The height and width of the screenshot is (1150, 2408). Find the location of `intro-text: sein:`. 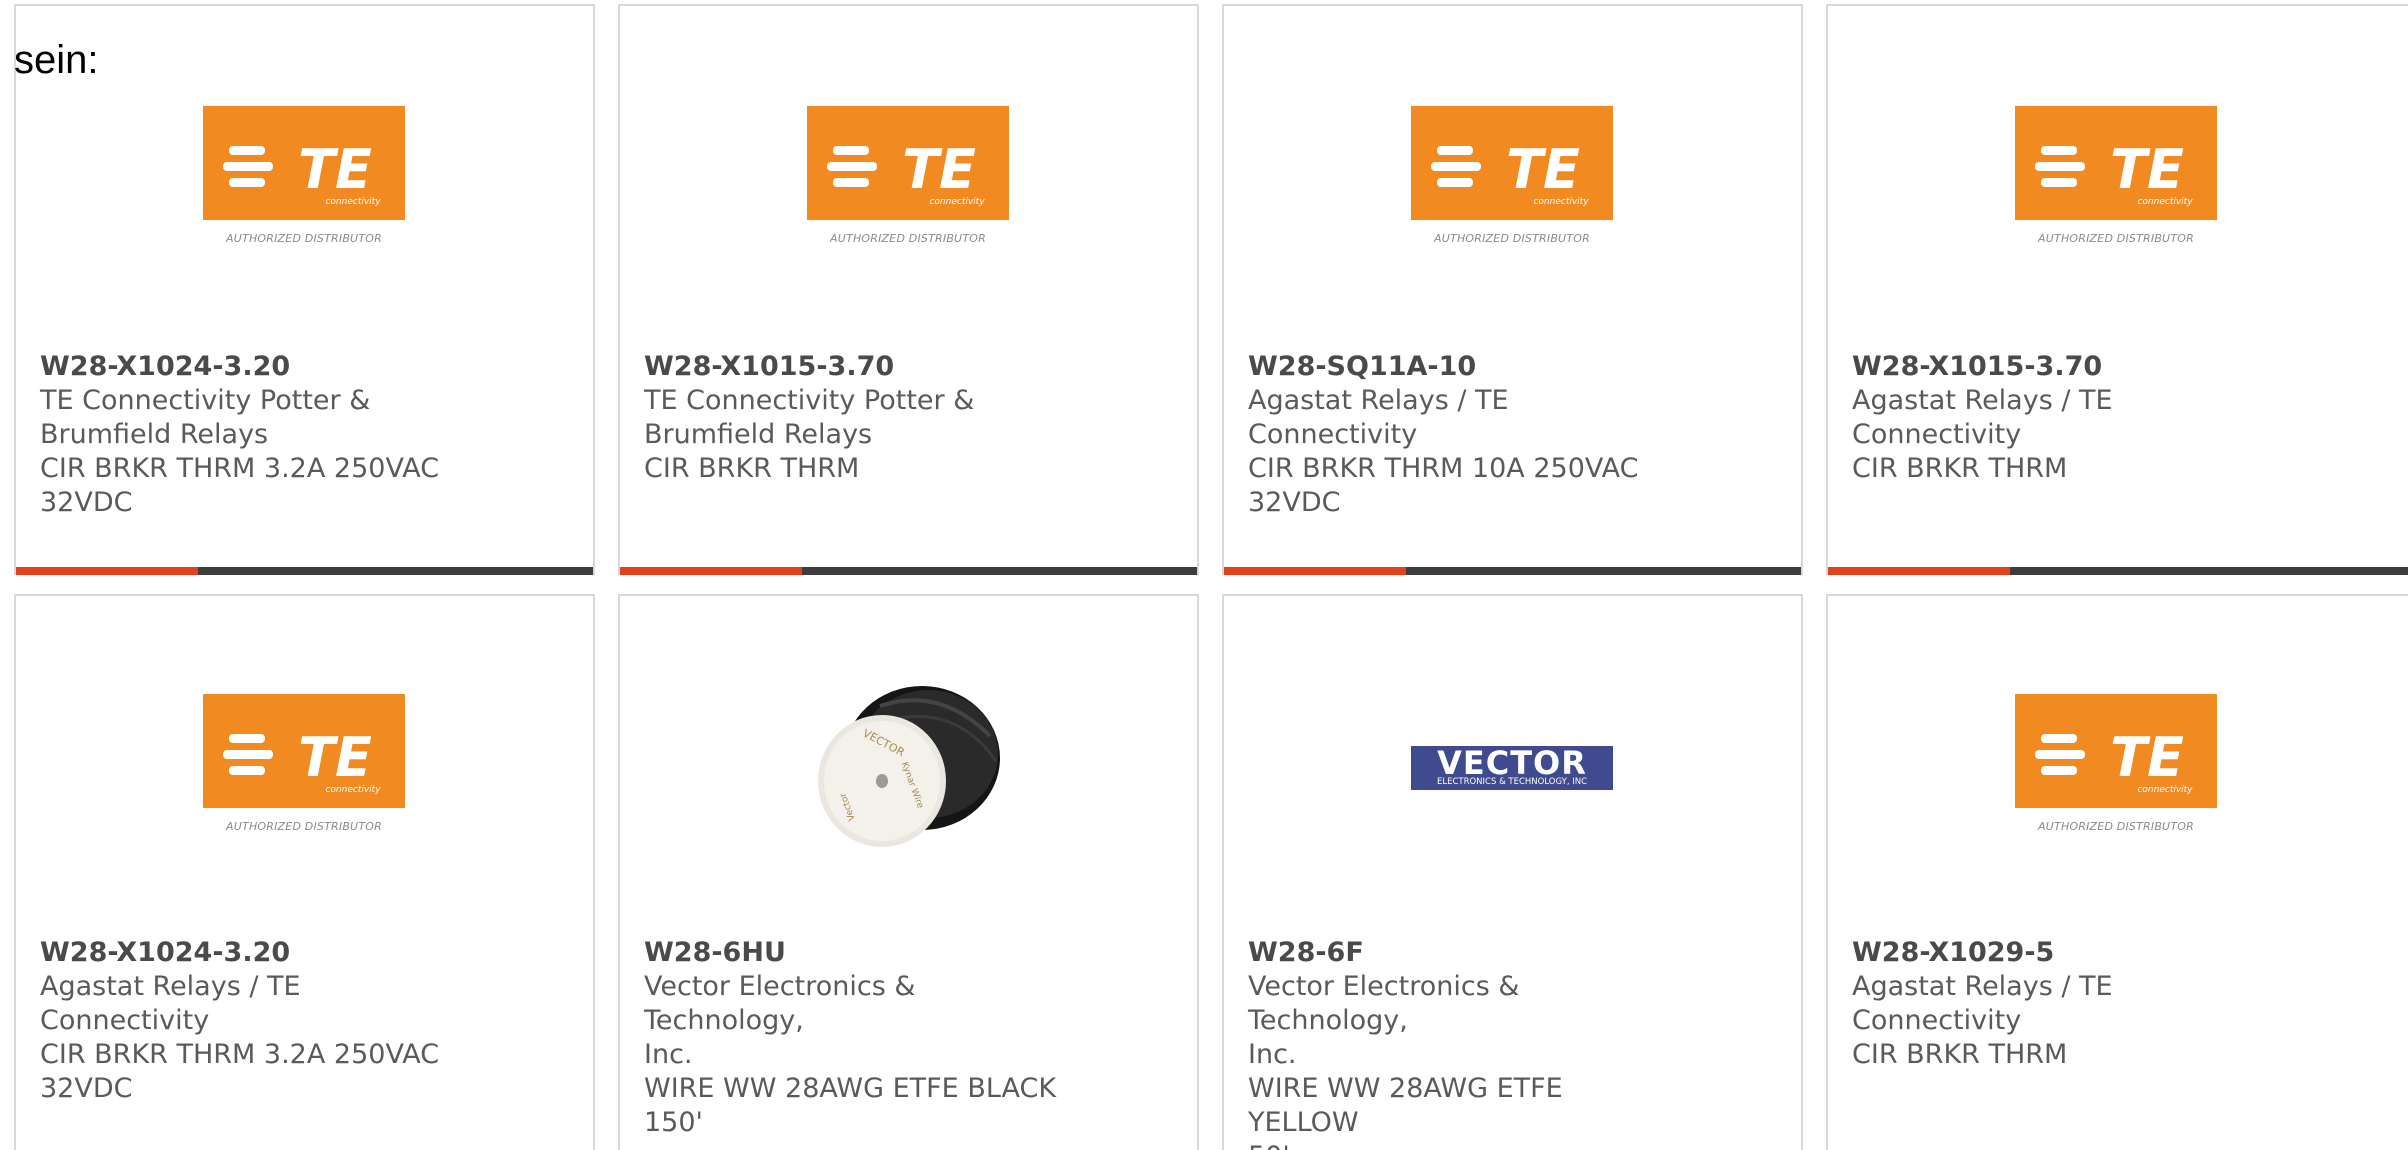

intro-text: sein: is located at coordinates (56, 60).